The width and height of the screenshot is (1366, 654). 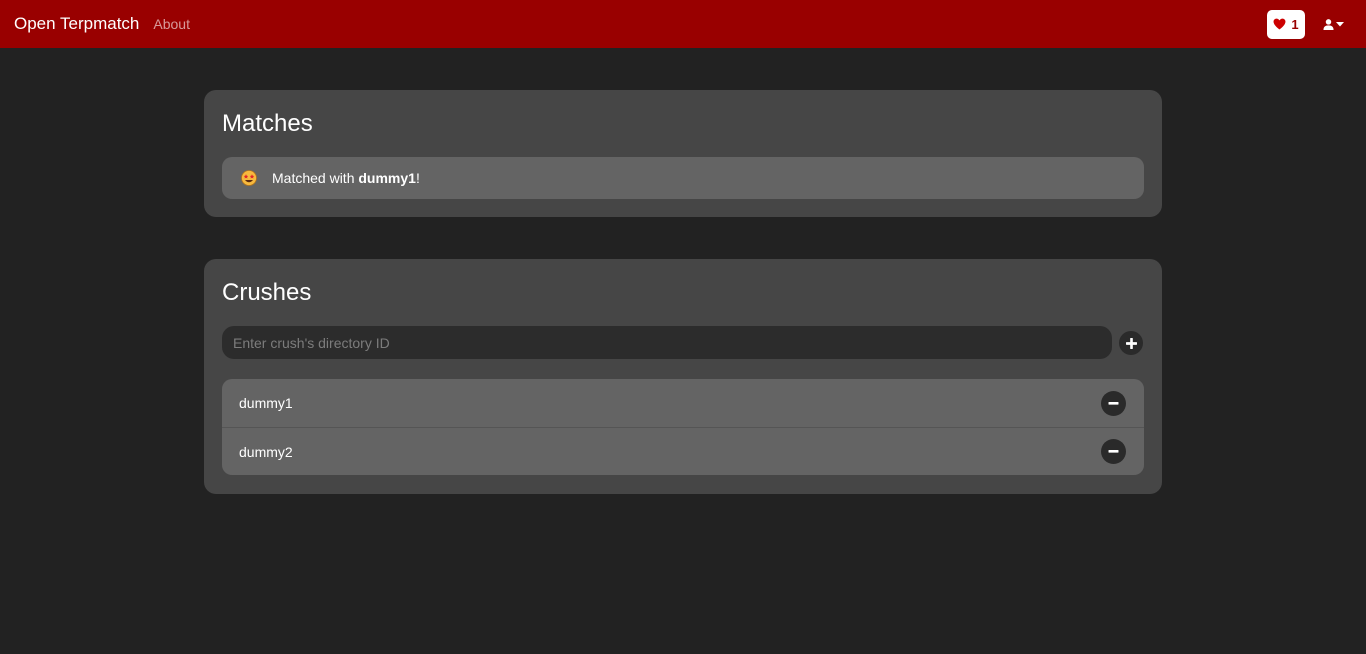 I want to click on crush-list: dummy1 dummy2, so click(x=683, y=427).